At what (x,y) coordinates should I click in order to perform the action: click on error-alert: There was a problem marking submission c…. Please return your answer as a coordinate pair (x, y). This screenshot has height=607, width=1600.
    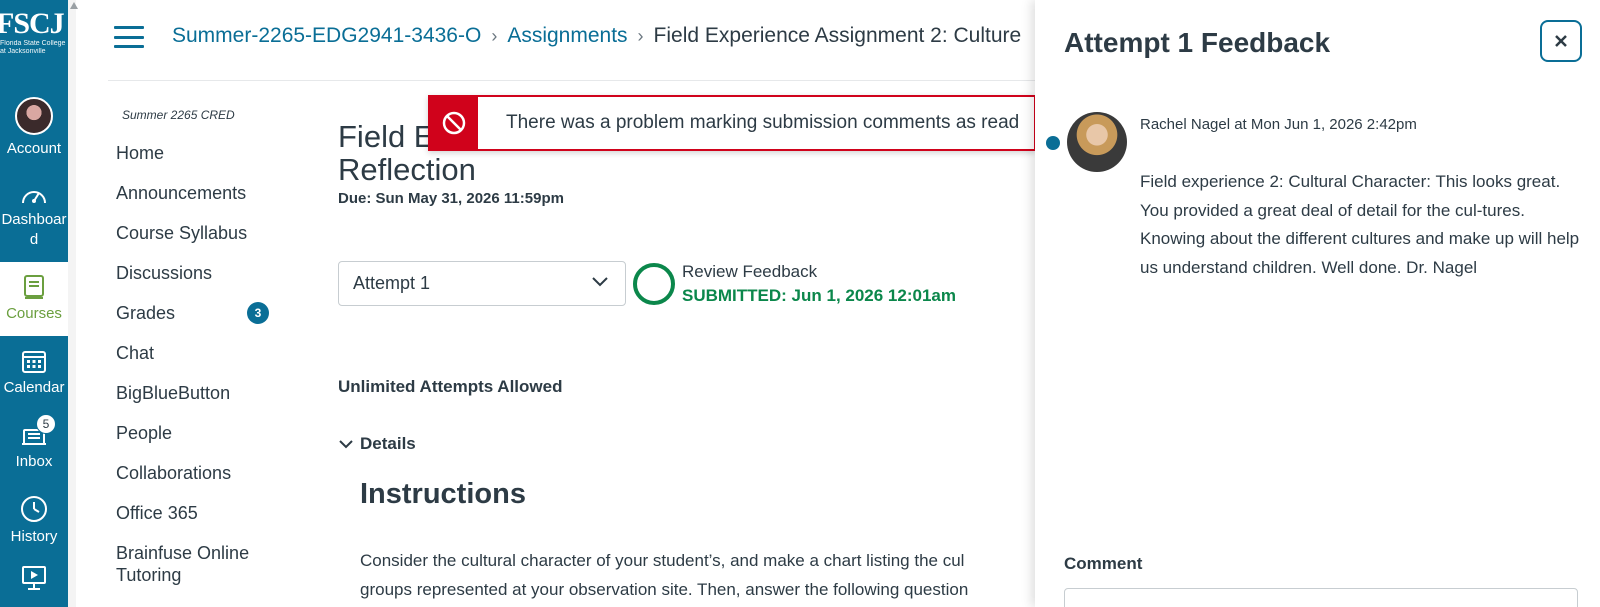
    Looking at the image, I should click on (732, 123).